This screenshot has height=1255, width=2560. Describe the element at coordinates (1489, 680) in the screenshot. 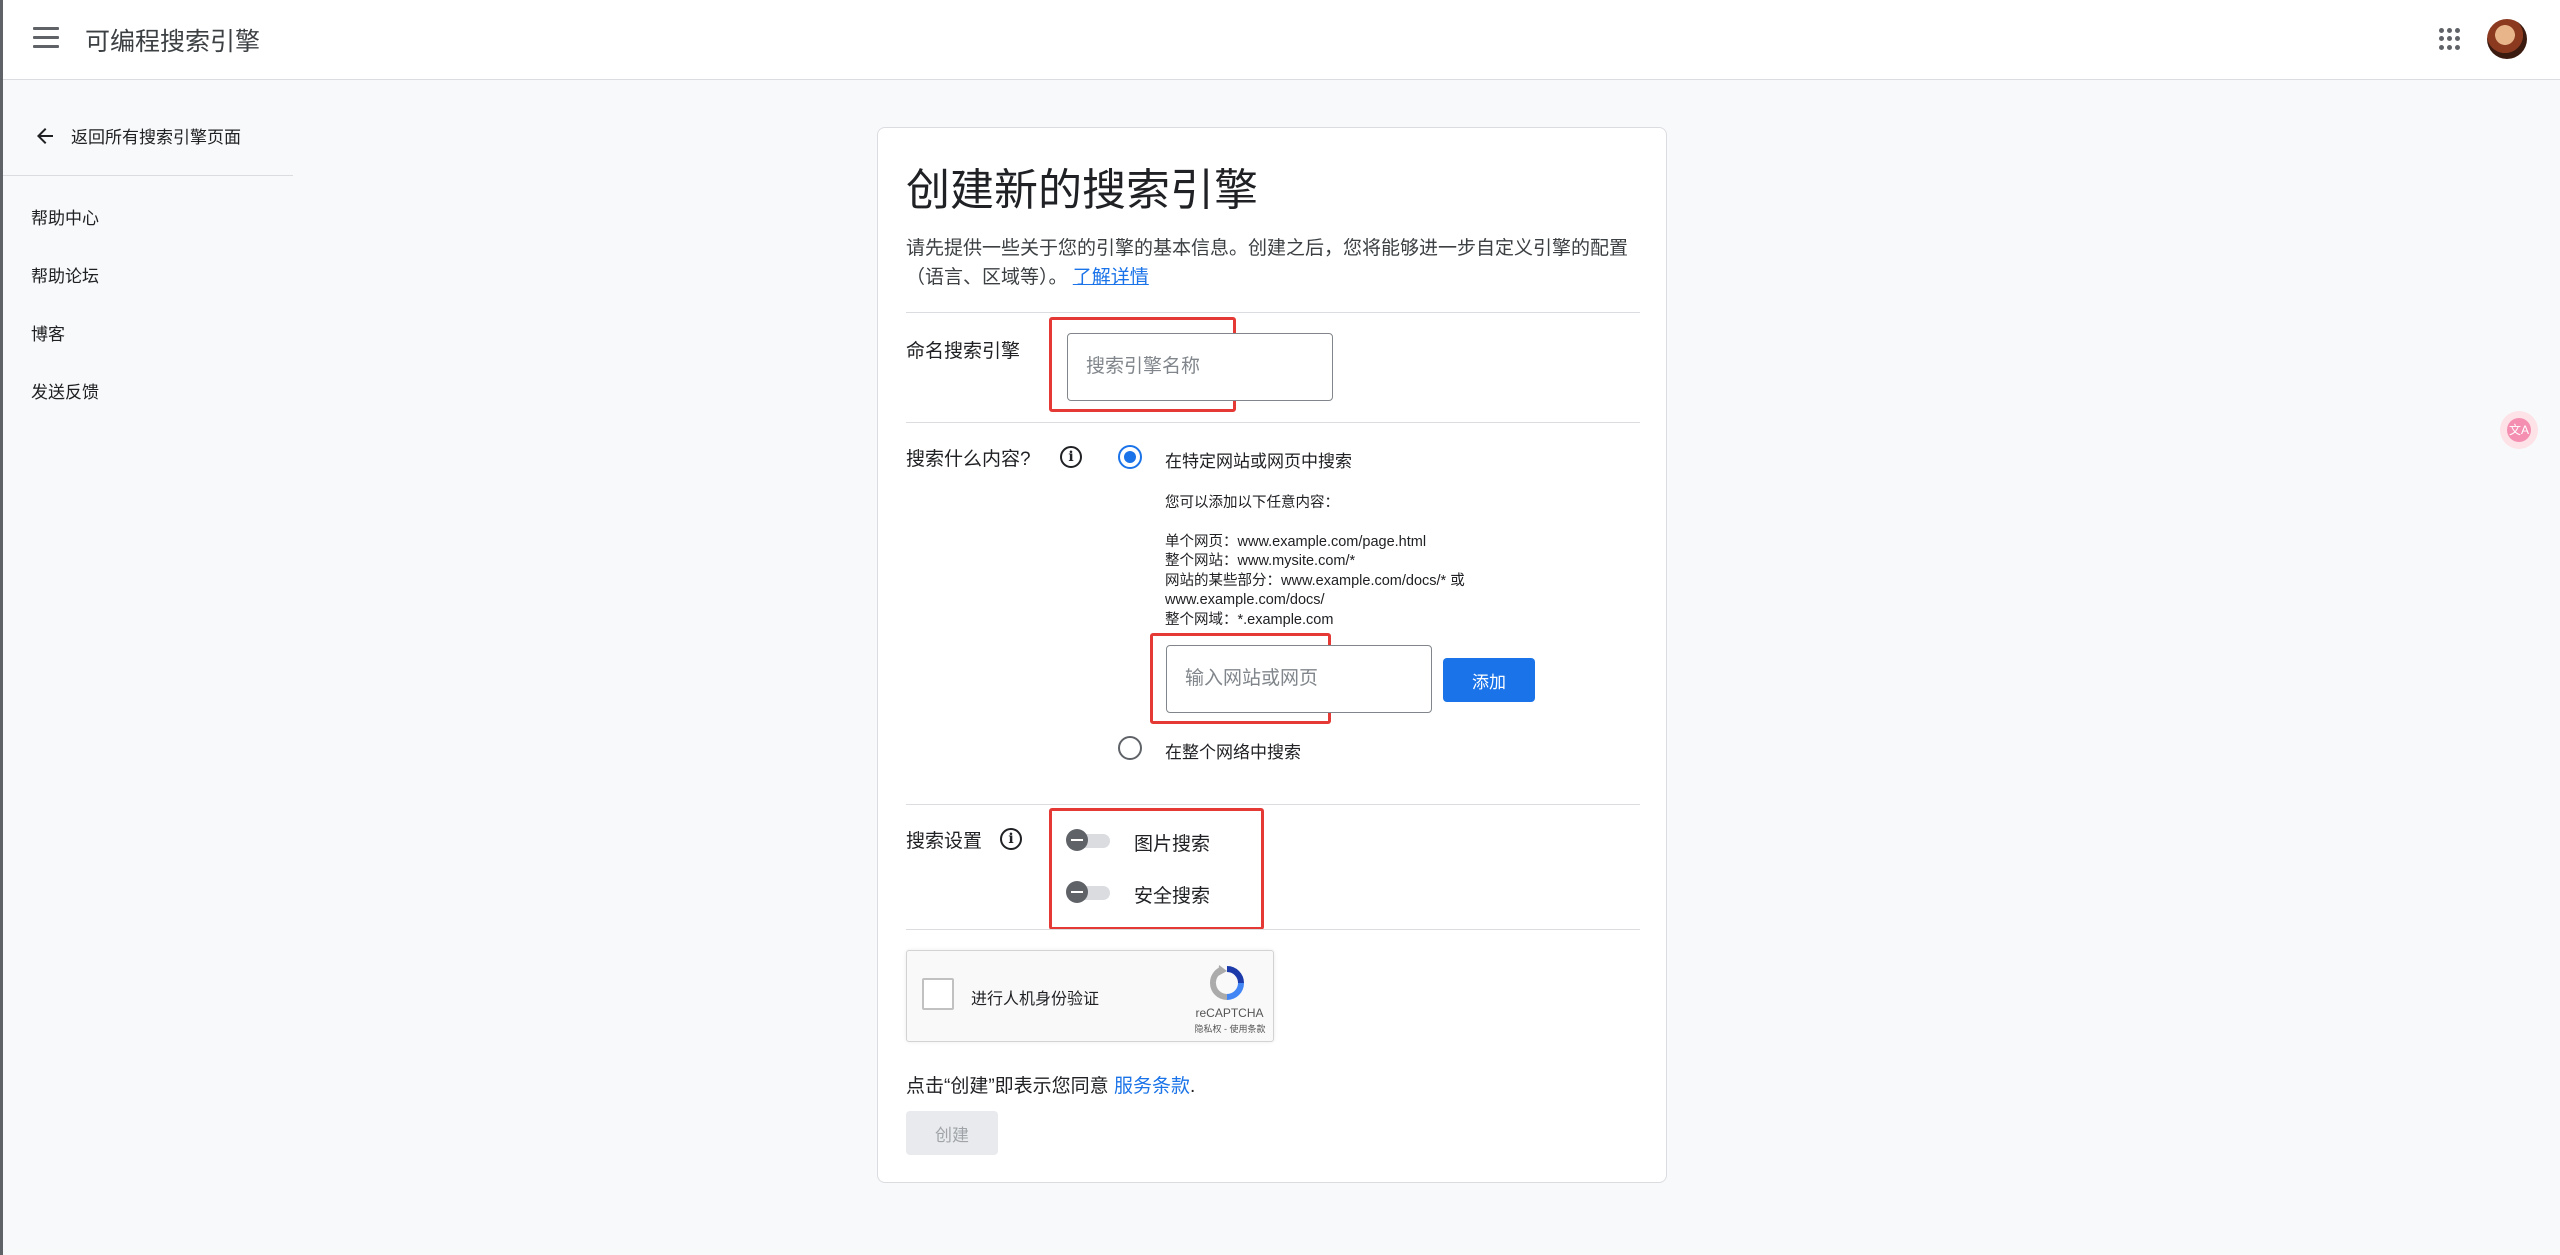

I see `add-site-button: 添加` at that location.